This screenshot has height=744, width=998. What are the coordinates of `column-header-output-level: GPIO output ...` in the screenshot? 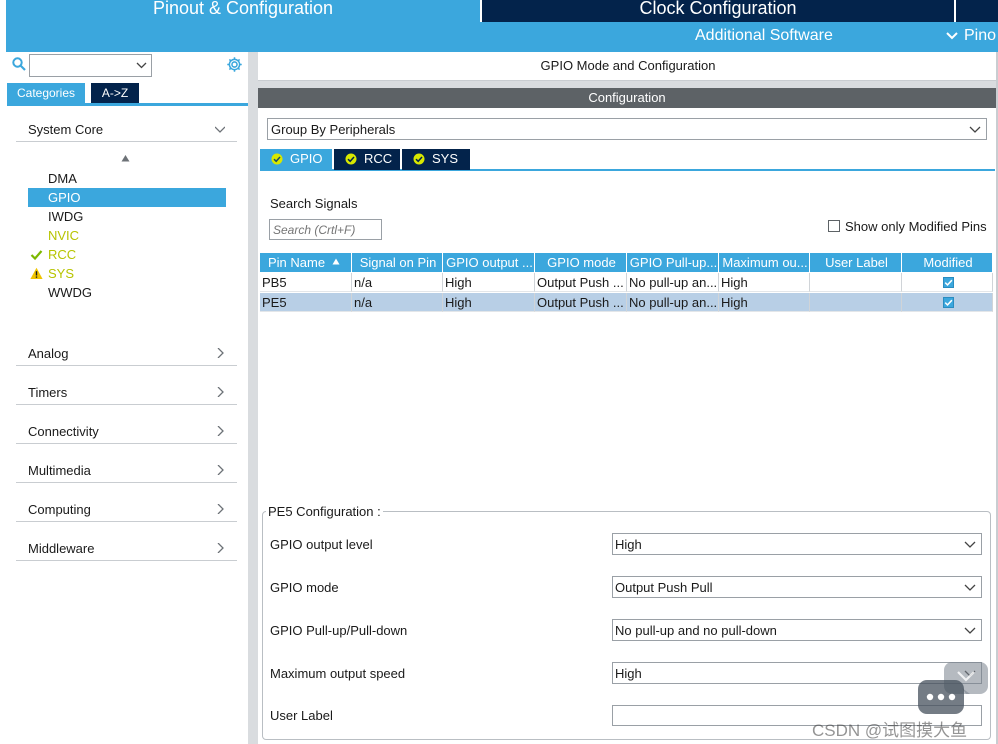 It's located at (489, 262).